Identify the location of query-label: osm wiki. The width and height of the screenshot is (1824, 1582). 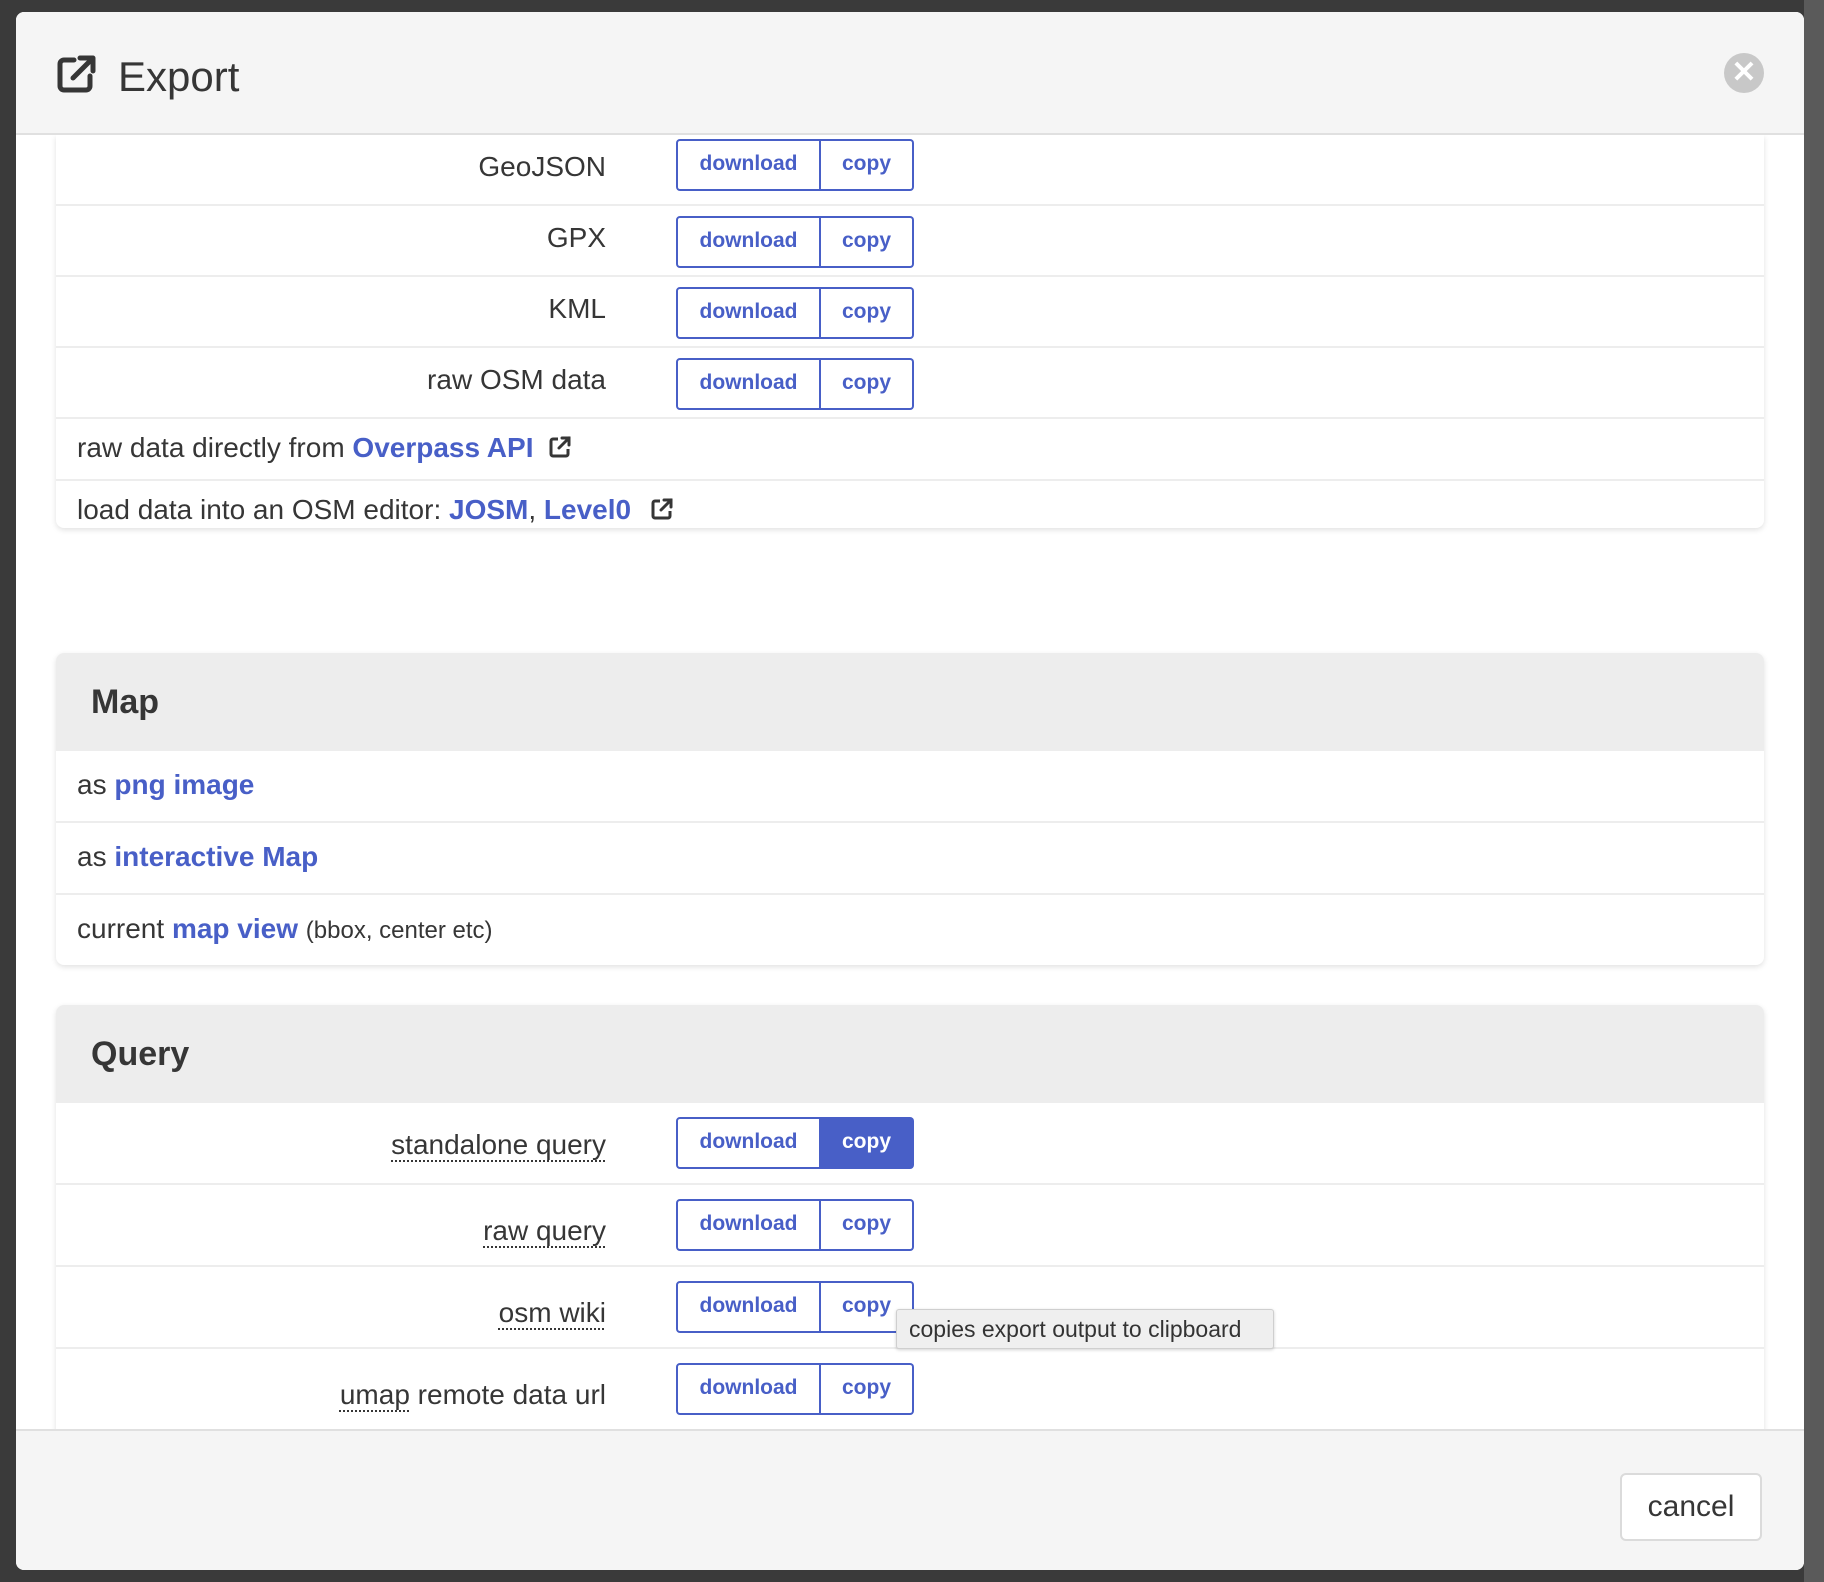
(552, 1312).